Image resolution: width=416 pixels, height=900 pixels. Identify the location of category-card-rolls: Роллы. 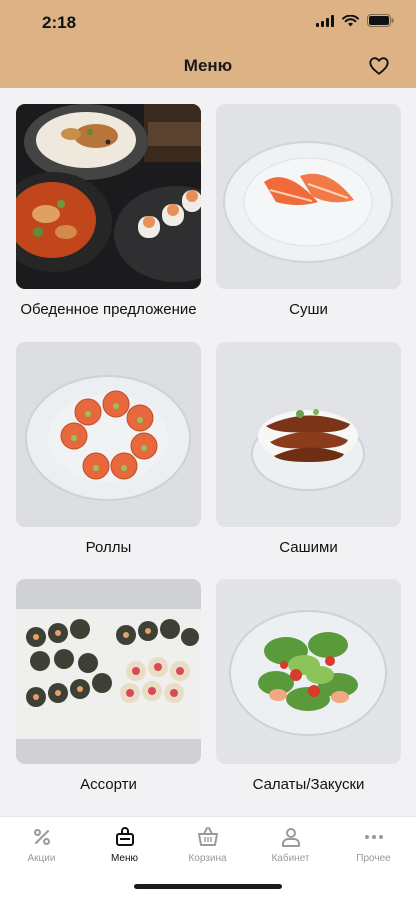
(108, 449).